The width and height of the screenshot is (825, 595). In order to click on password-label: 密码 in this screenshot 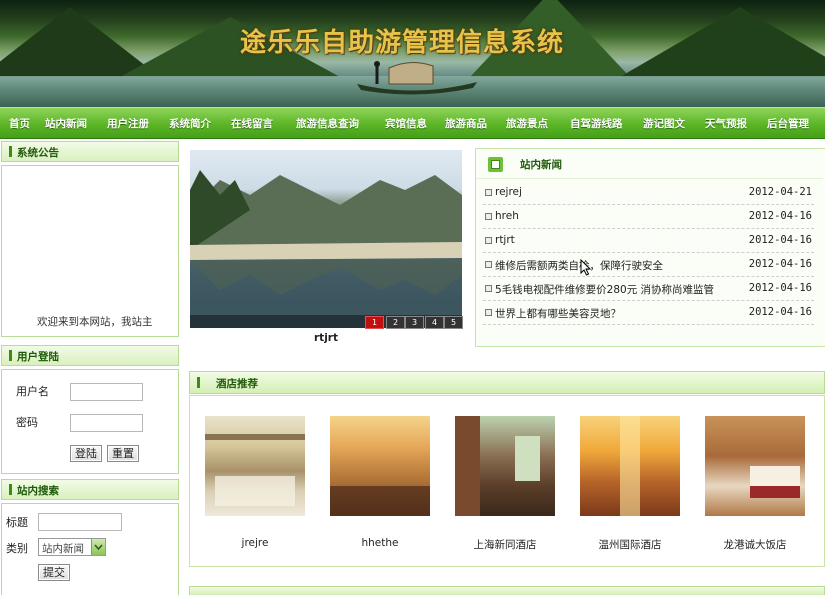, I will do `click(27, 422)`.